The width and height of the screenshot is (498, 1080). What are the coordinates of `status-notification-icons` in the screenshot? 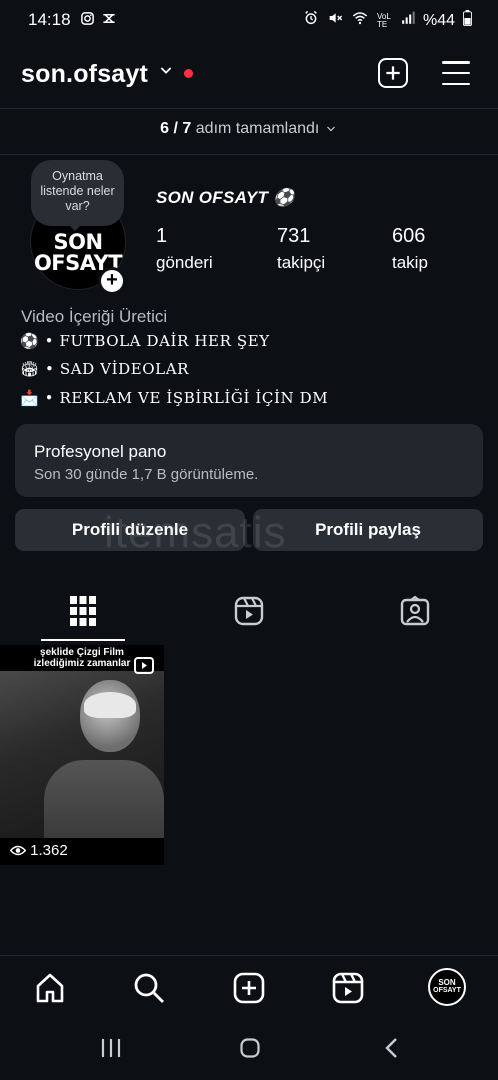 It's located at (98, 20).